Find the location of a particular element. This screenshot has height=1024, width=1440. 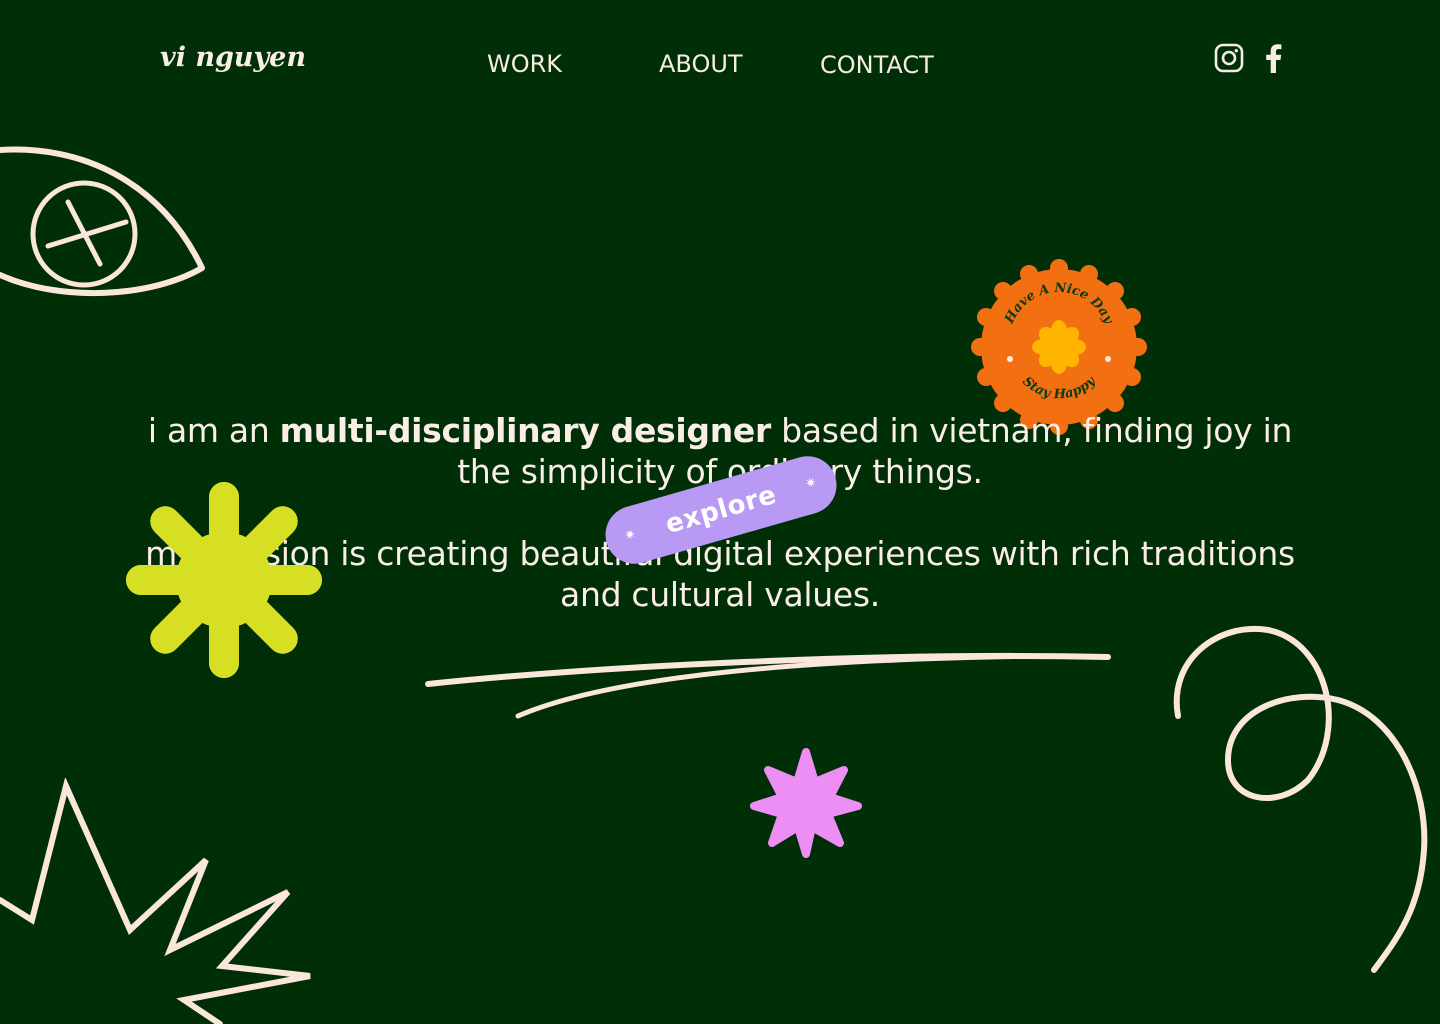

site-logo: vi nguyen is located at coordinates (233, 57).